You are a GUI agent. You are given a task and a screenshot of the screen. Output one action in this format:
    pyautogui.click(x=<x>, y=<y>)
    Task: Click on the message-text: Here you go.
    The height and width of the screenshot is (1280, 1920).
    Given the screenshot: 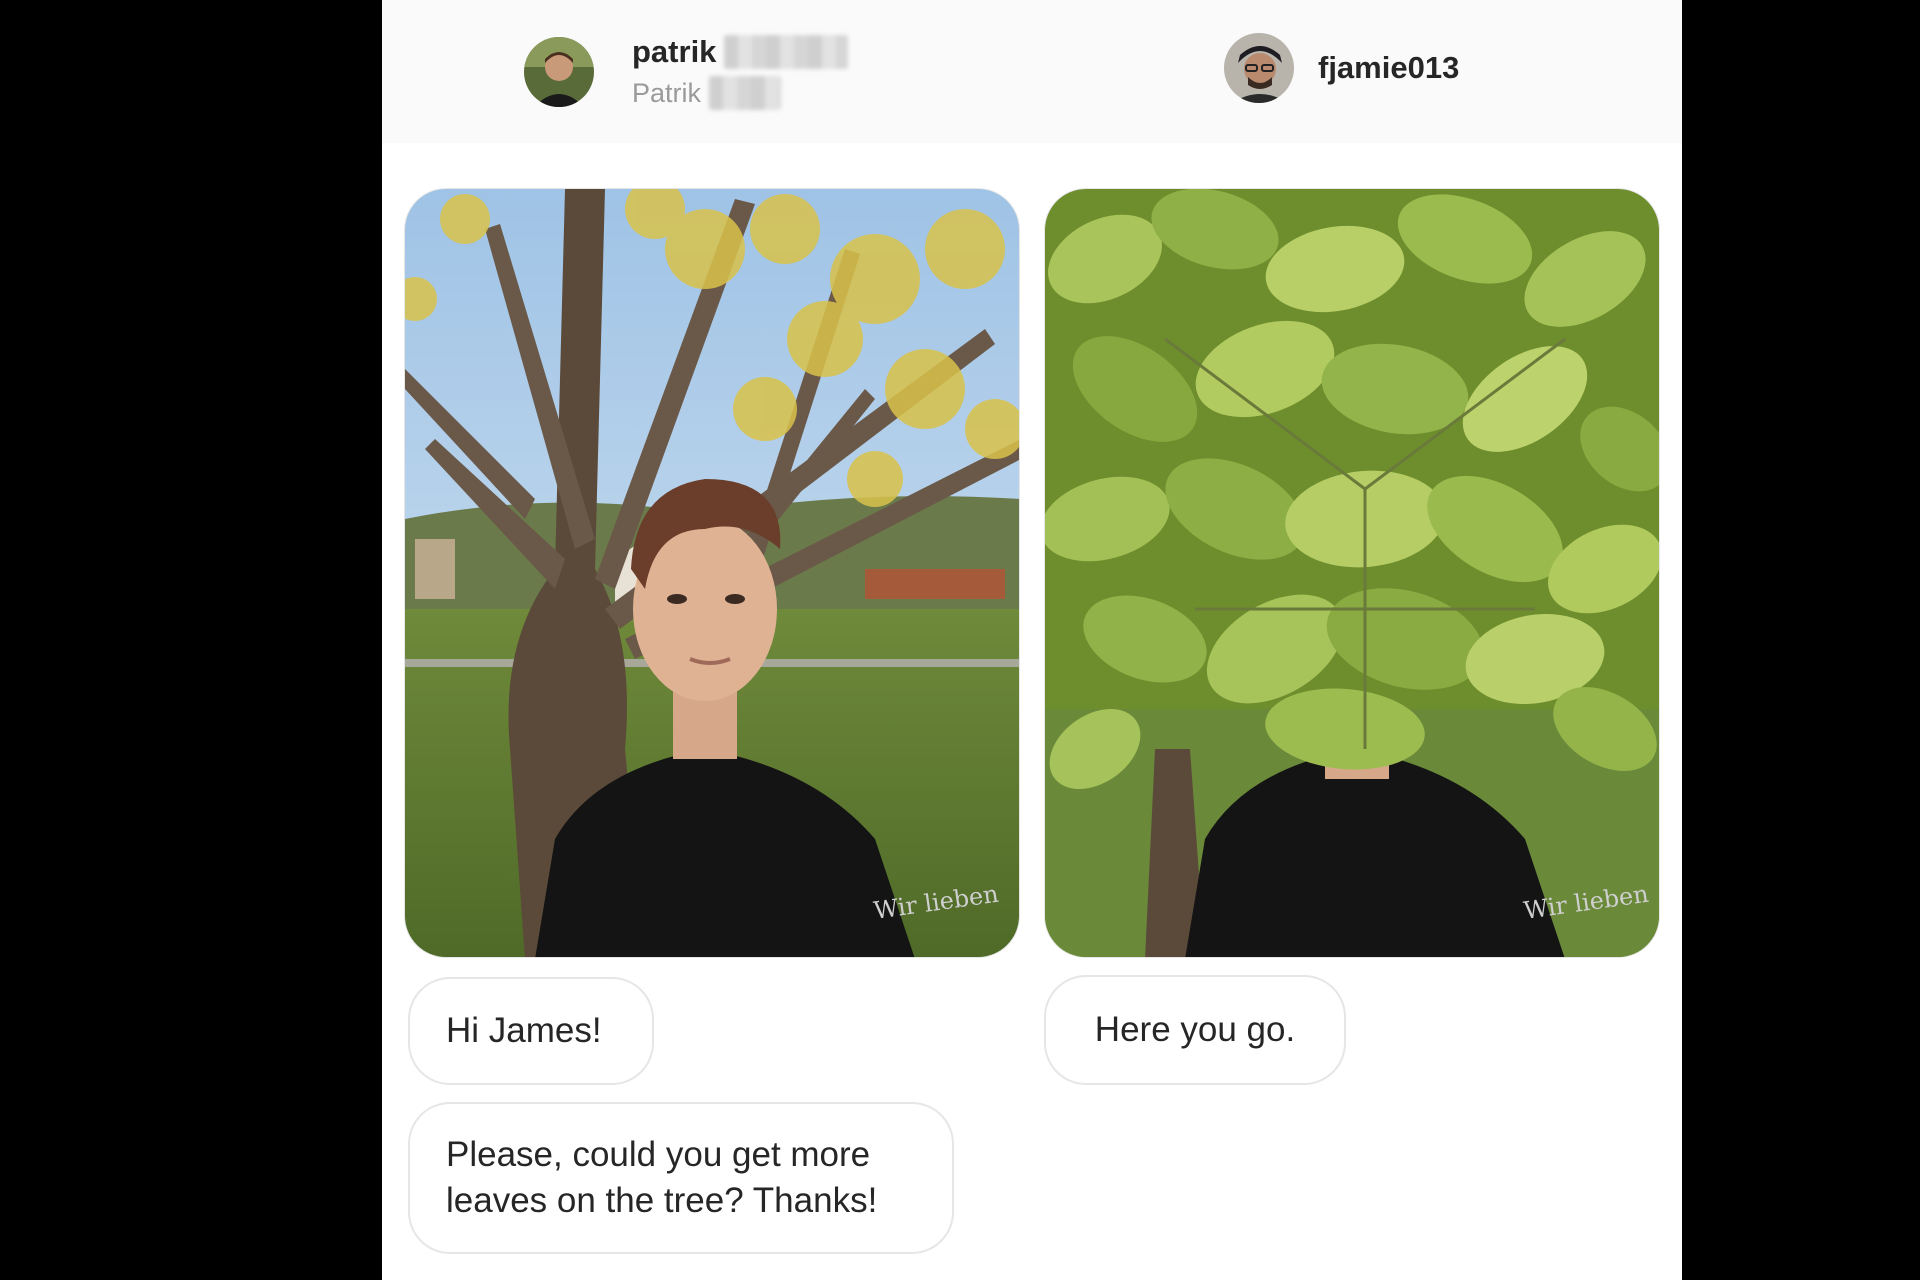 What is the action you would take?
    pyautogui.click(x=1195, y=1029)
    